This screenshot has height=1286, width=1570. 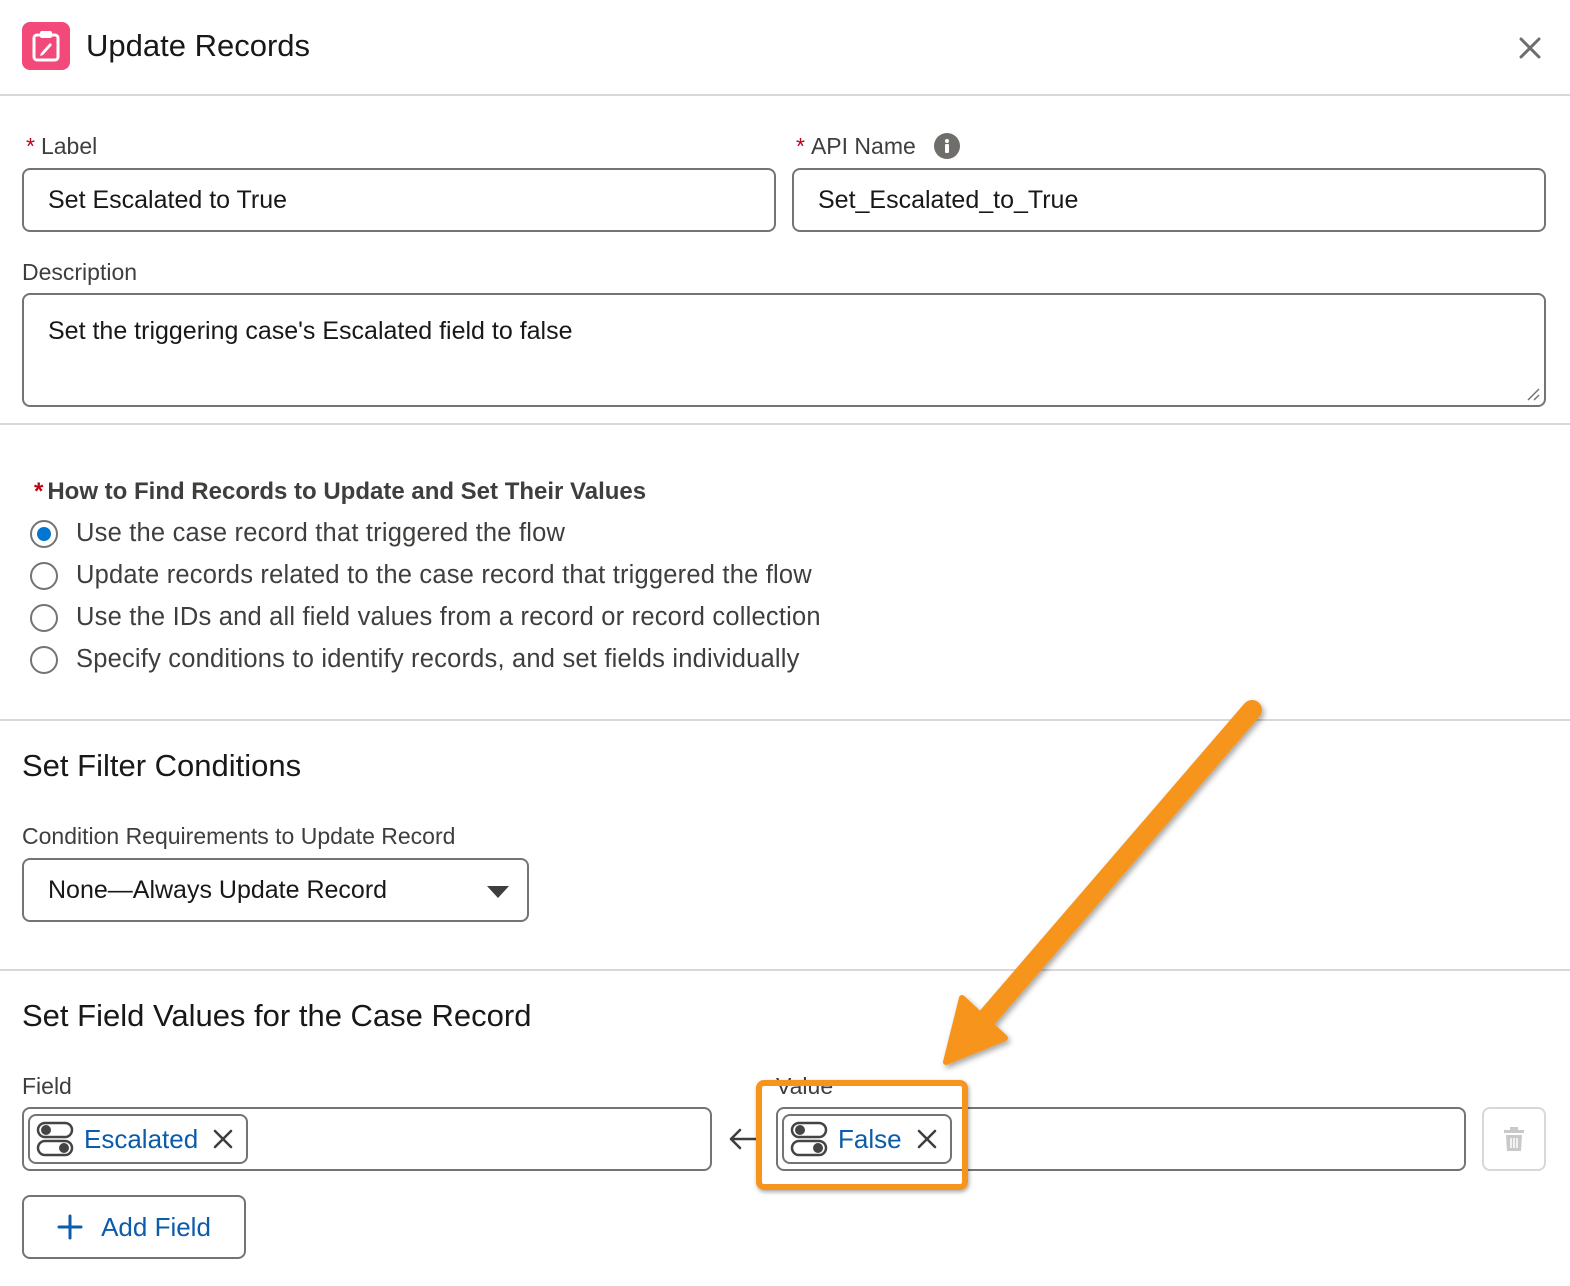 What do you see at coordinates (55, 1139) in the screenshot?
I see `toggle-icon` at bounding box center [55, 1139].